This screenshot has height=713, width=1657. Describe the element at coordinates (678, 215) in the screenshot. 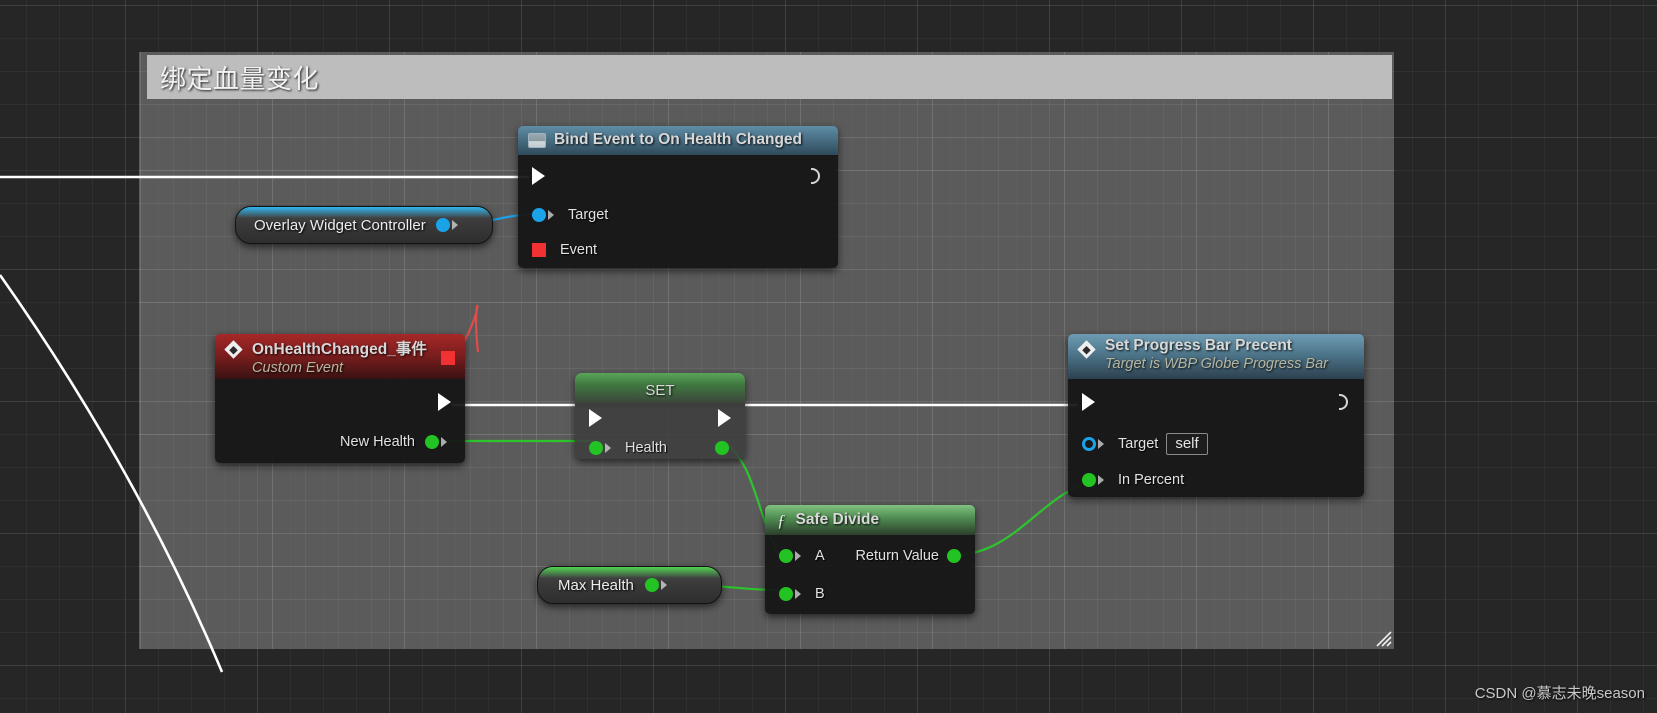

I see `pin-row-target: Target` at that location.